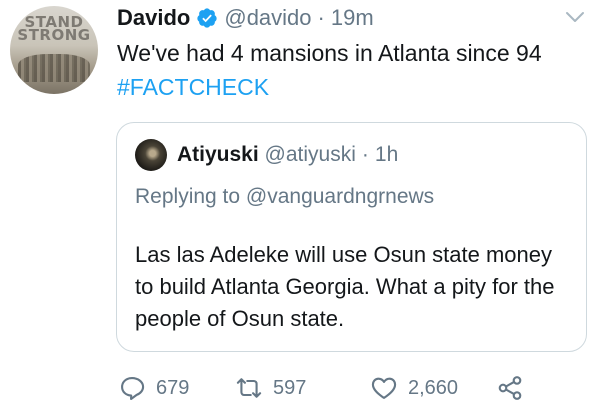 This screenshot has width=599, height=418. Describe the element at coordinates (193, 87) in the screenshot. I see `hashtag-link: #FACTCHECK` at that location.